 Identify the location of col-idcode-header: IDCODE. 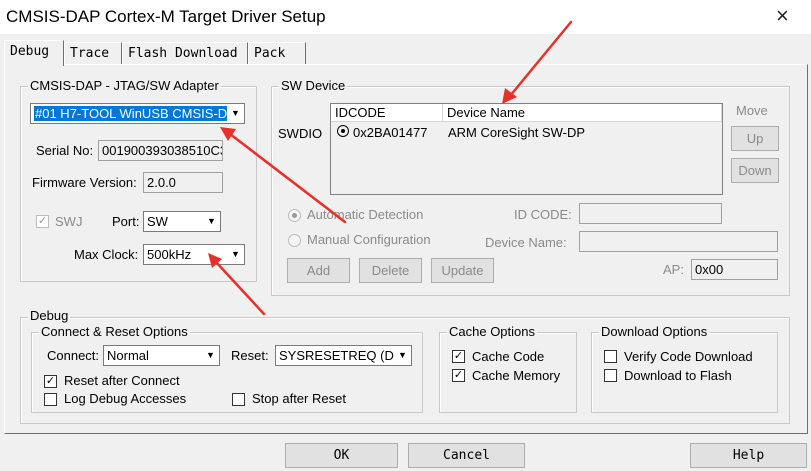
(387, 113).